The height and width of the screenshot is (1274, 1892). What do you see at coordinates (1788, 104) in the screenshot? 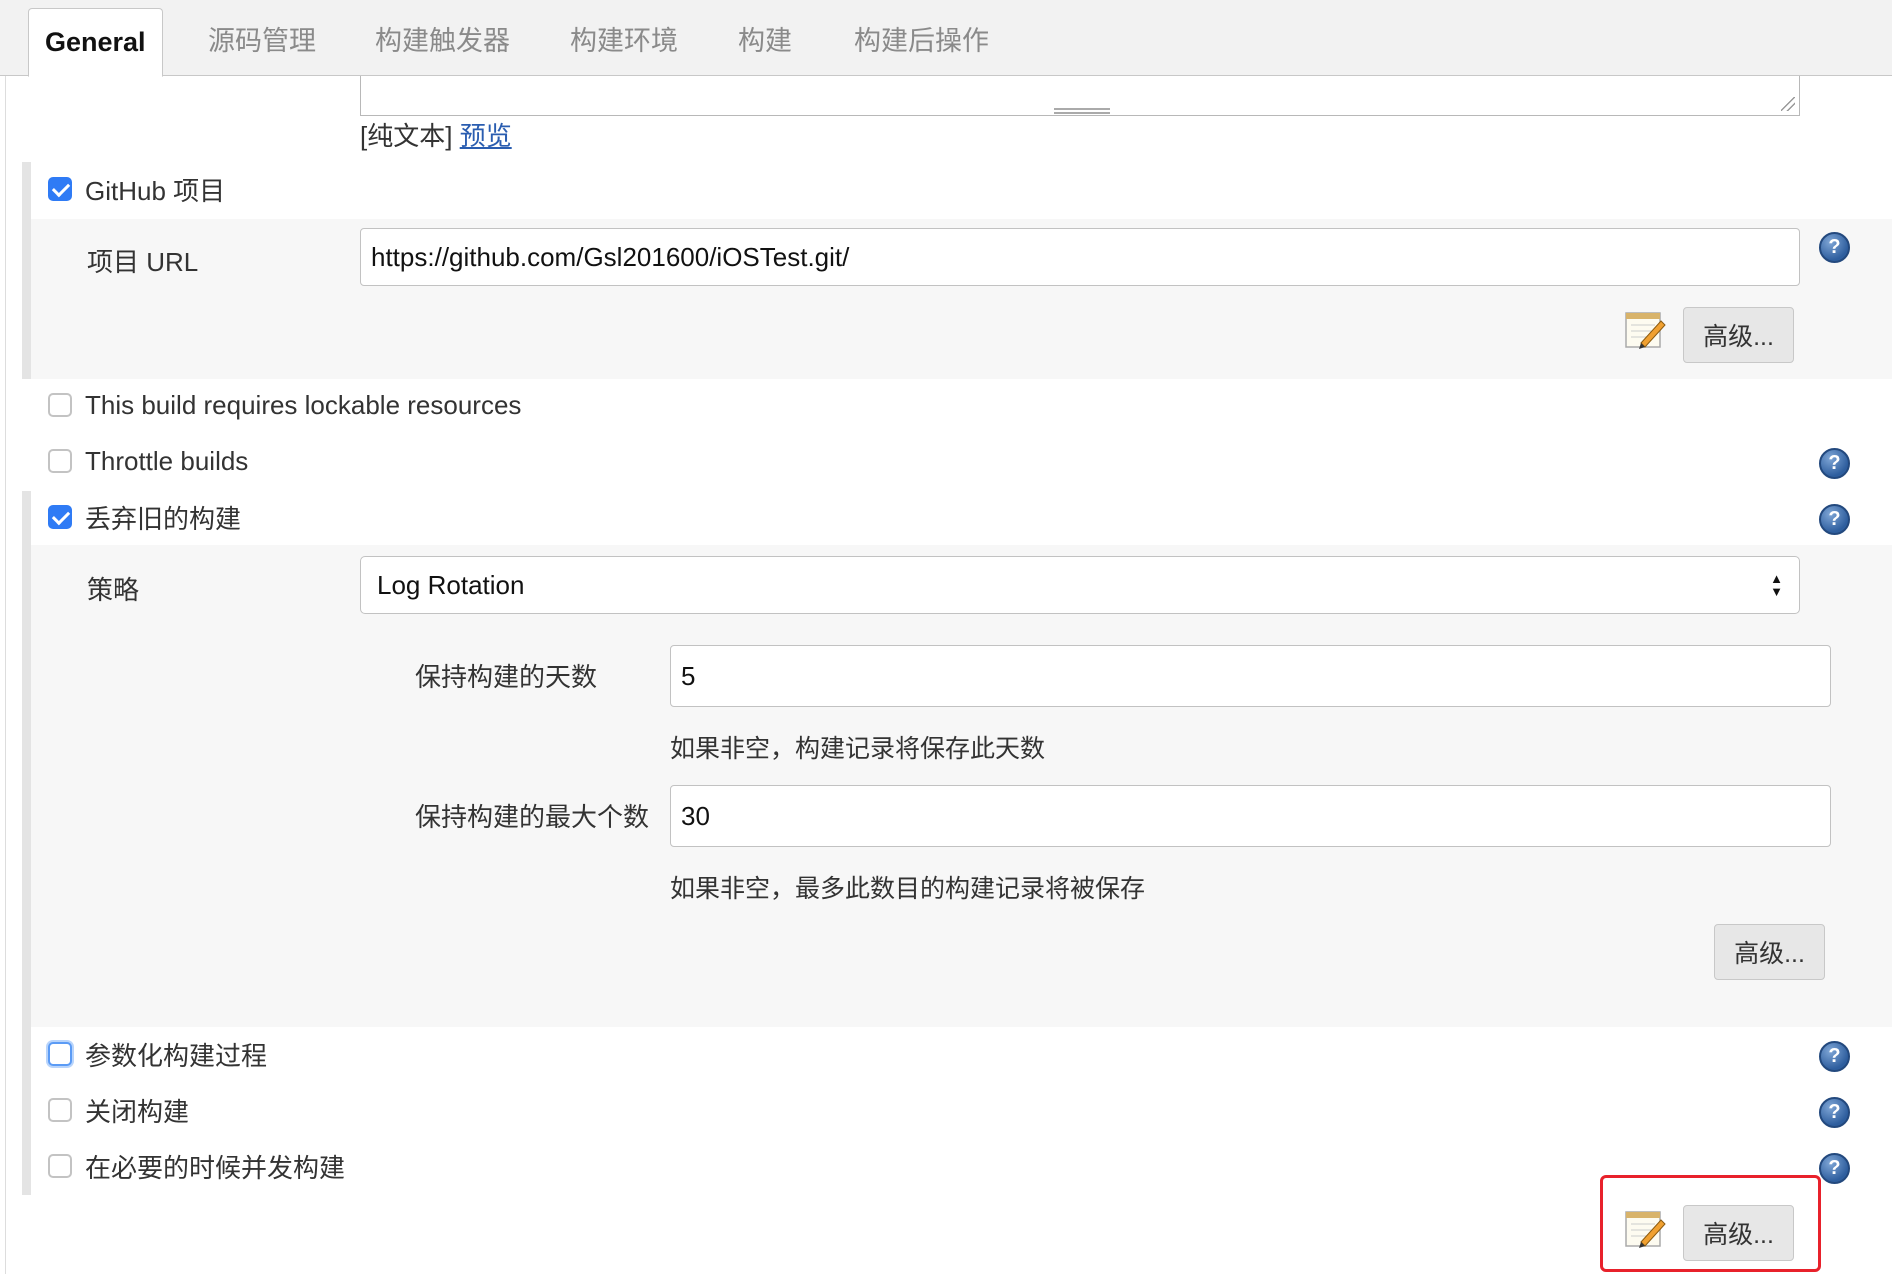
I see `resize-grip-icon` at bounding box center [1788, 104].